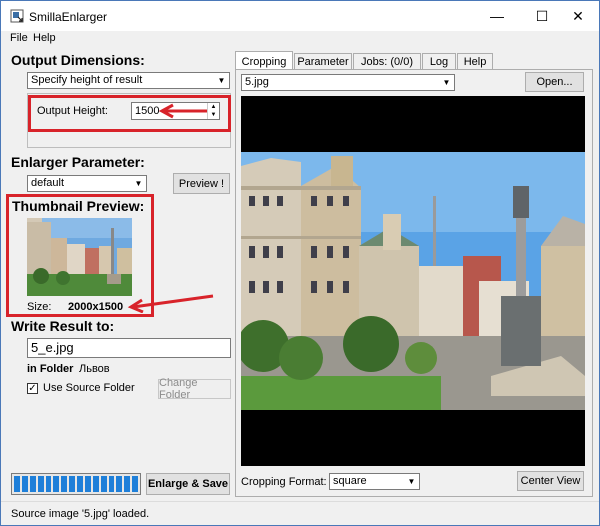  Describe the element at coordinates (475, 61) in the screenshot. I see `tab-help: Help` at that location.